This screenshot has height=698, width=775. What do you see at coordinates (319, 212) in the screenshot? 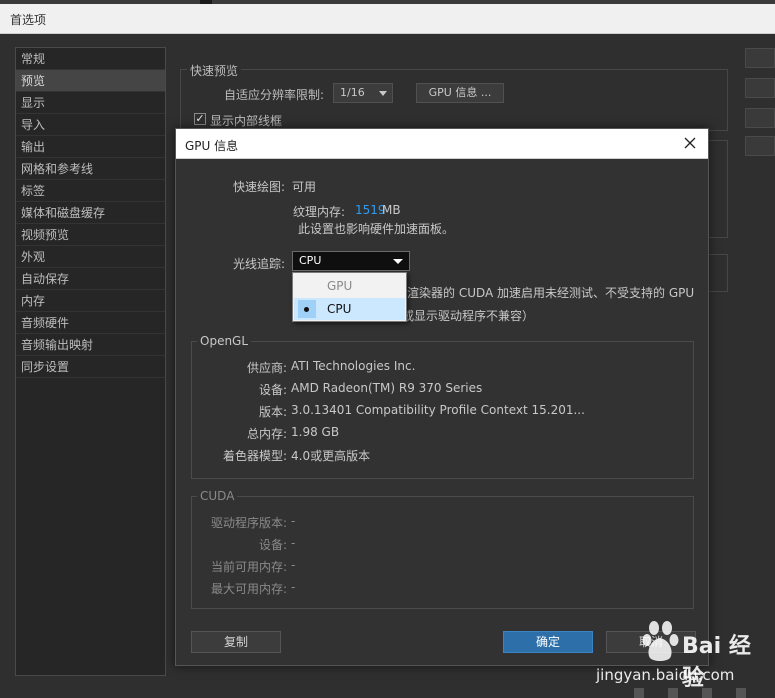
I see `texture-memory-label: 纹理内存:` at bounding box center [319, 212].